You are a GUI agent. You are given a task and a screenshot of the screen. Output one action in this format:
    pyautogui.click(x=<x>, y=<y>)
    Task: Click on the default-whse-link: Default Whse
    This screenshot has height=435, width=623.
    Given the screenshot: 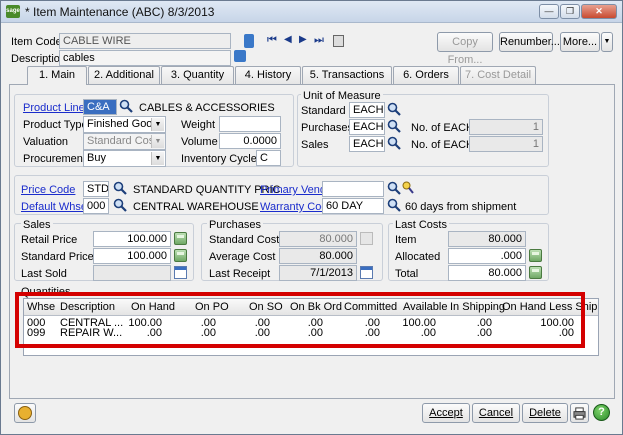 What is the action you would take?
    pyautogui.click(x=54, y=207)
    